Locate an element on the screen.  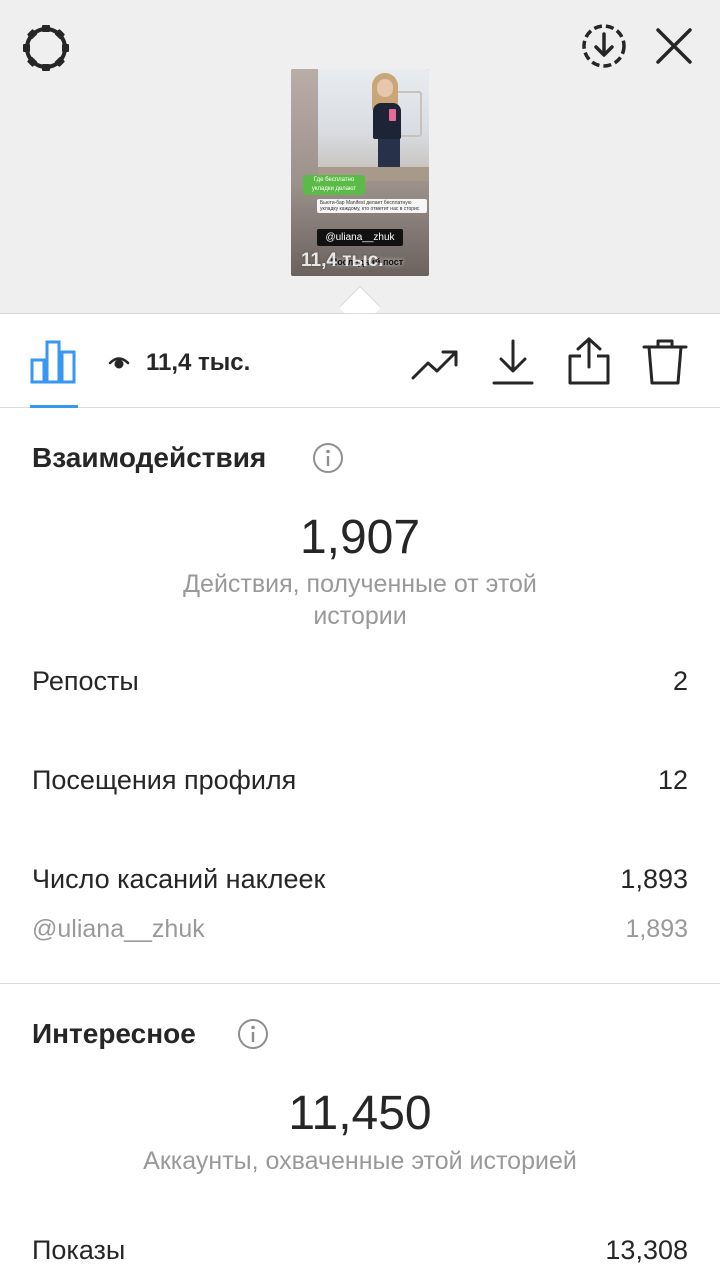
section-divider is located at coordinates (360, 983).